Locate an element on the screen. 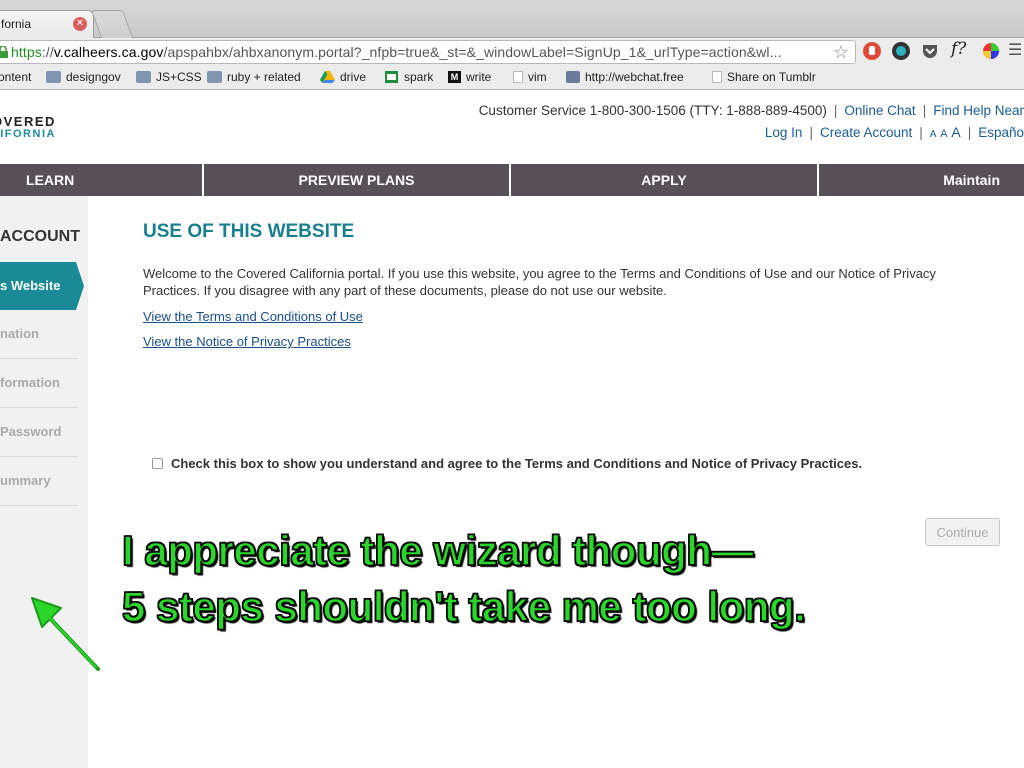 The height and width of the screenshot is (768, 1024). bookmark-item: ruby + related is located at coordinates (254, 77).